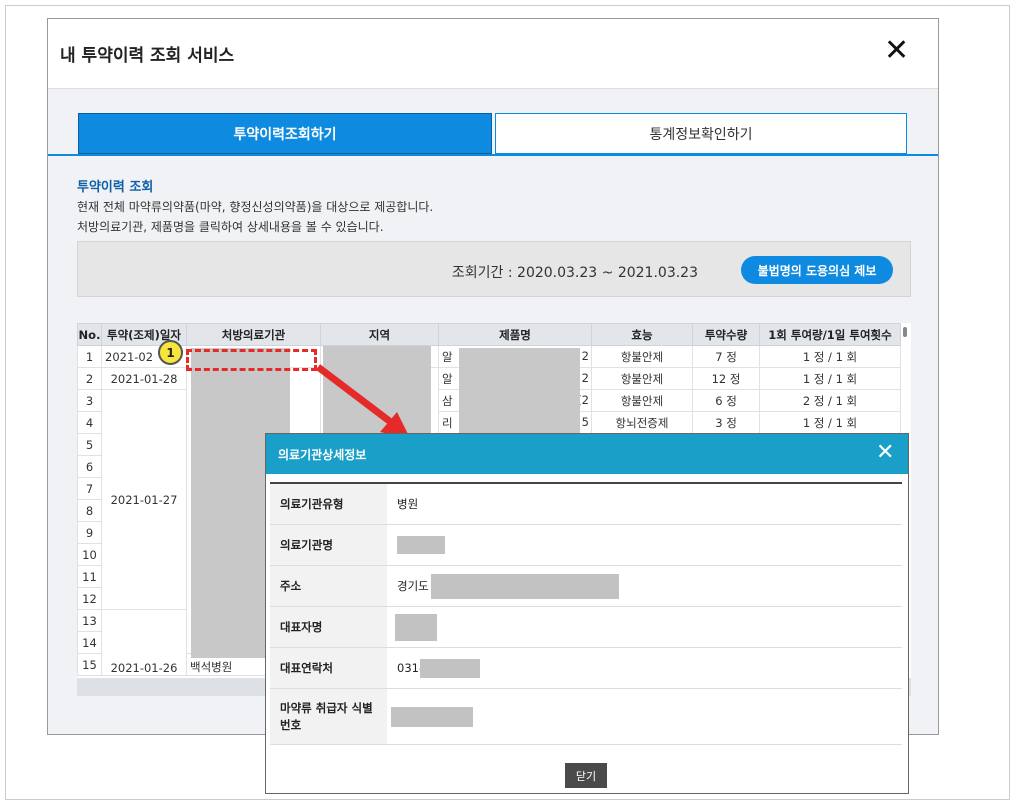 Image resolution: width=1015 pixels, height=805 pixels. What do you see at coordinates (230, 227) in the screenshot?
I see `section-description-2: 처방의료기관, 제품명을 클릭하여 상세내용을 볼 수 있습니다.` at bounding box center [230, 227].